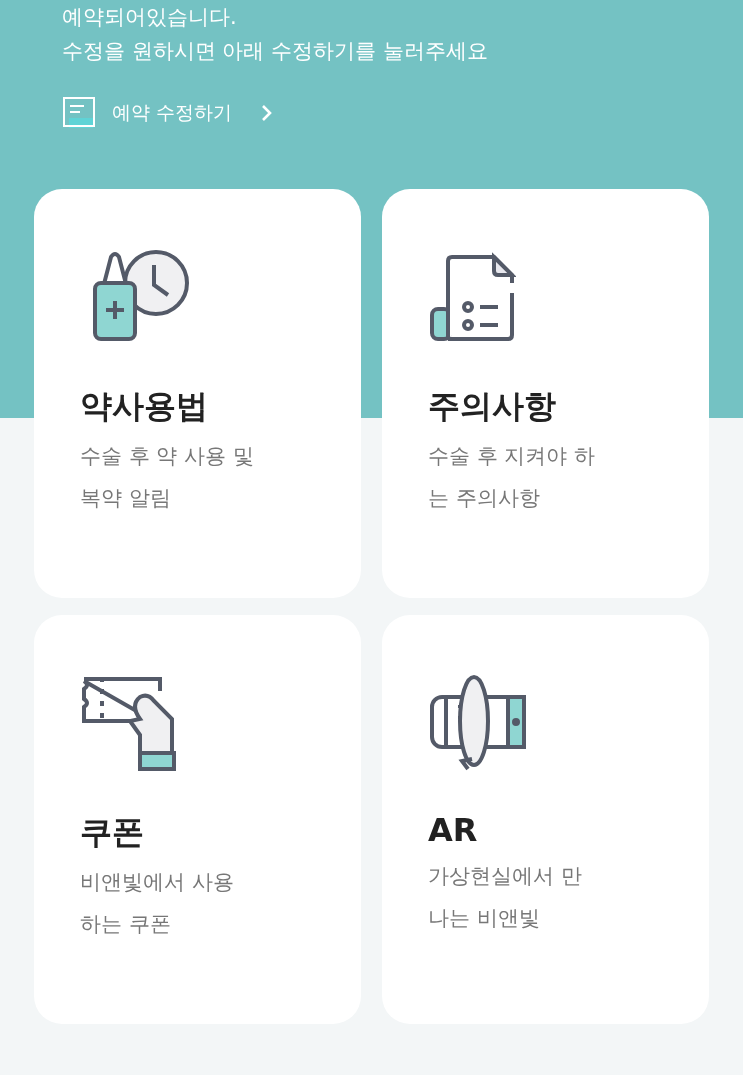 The width and height of the screenshot is (743, 1075). What do you see at coordinates (492, 406) in the screenshot?
I see `card-title: 주의사항` at bounding box center [492, 406].